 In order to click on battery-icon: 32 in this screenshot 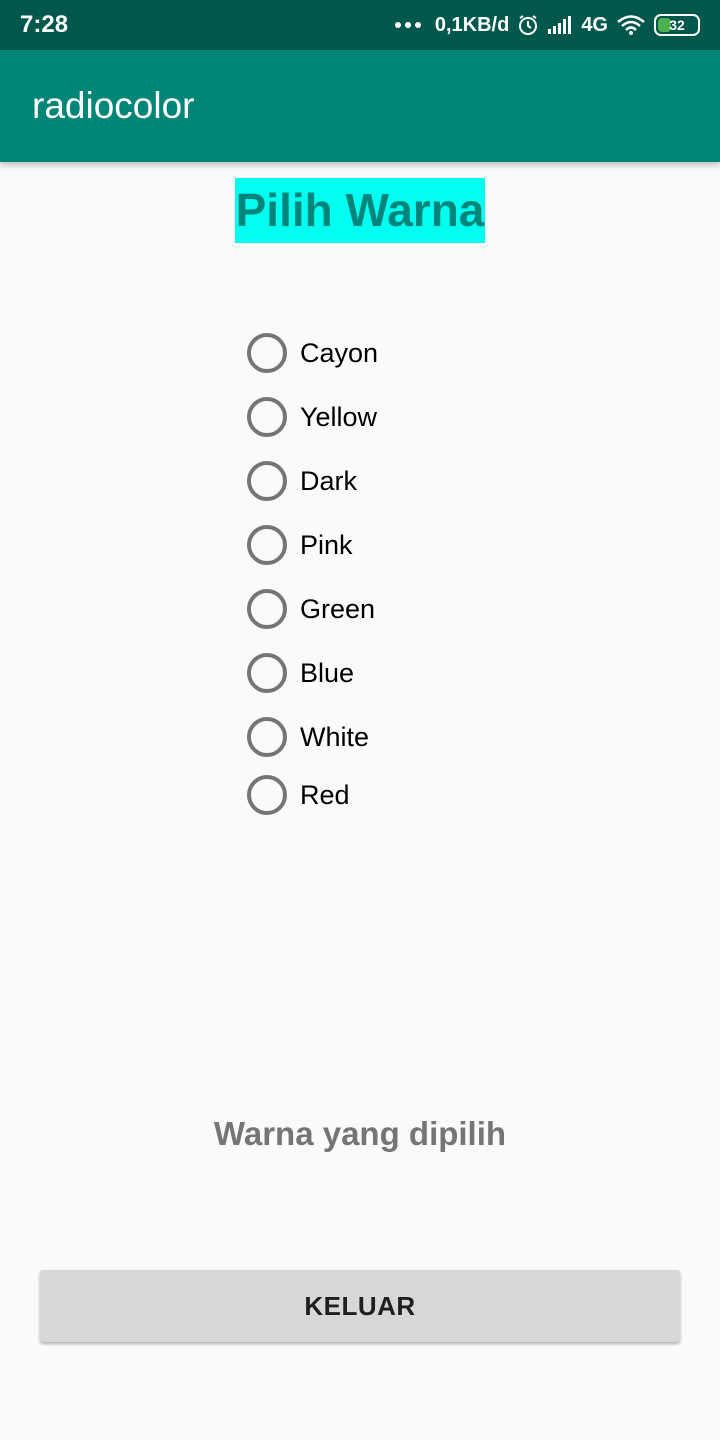, I will do `click(677, 25)`.